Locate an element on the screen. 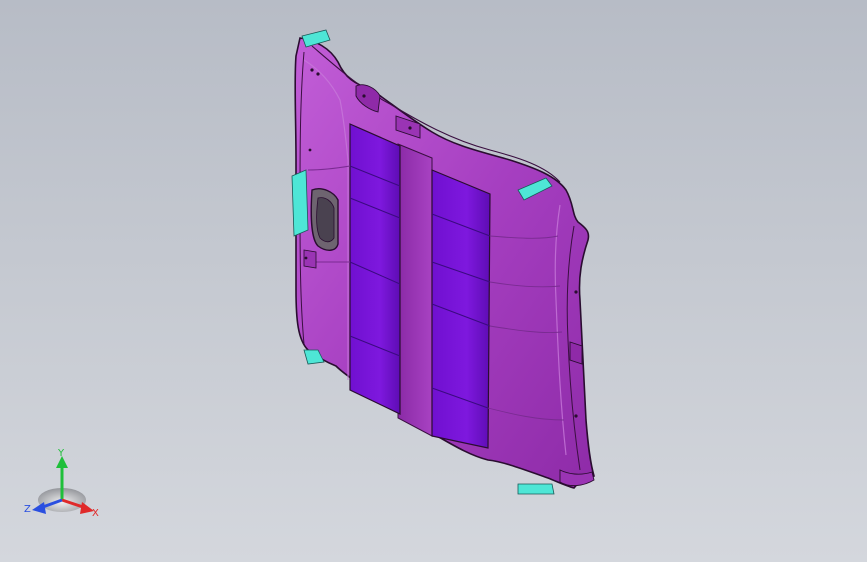 Image resolution: width=867 pixels, height=562 pixels. y-axis-label: Y is located at coordinates (61, 453).